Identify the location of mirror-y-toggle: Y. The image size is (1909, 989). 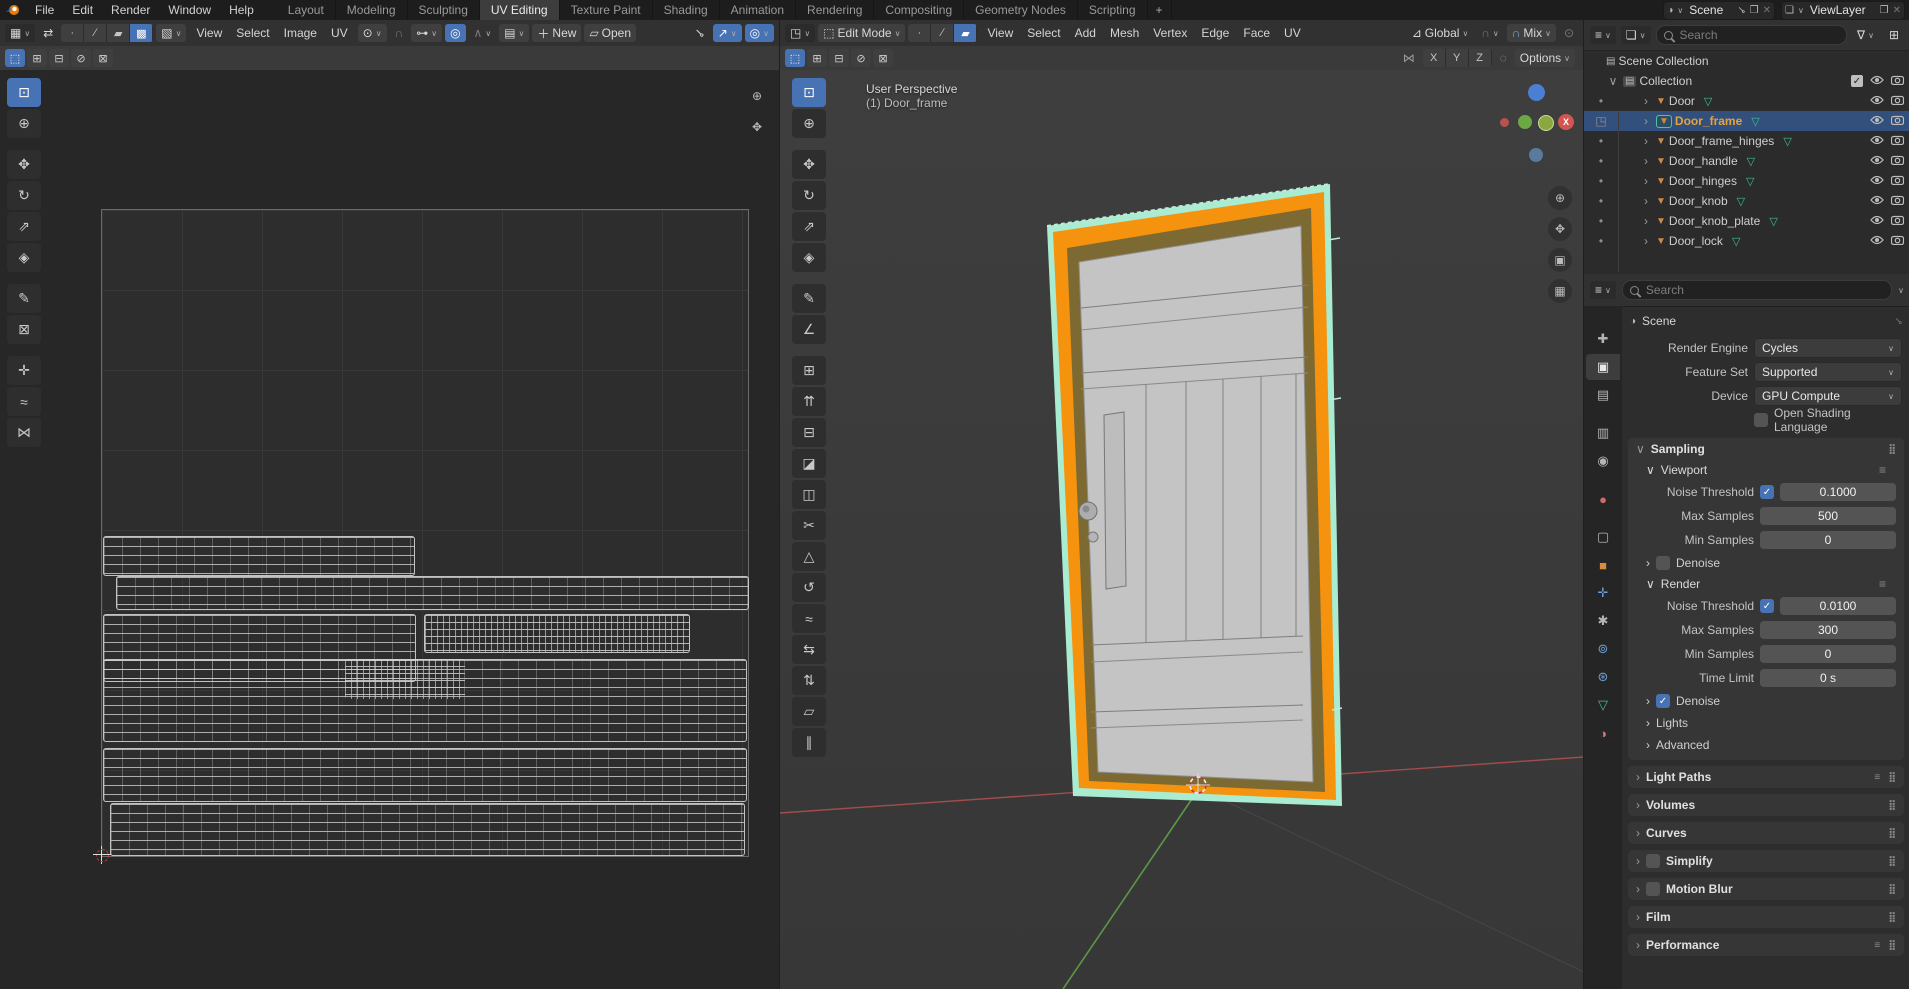
(1457, 58).